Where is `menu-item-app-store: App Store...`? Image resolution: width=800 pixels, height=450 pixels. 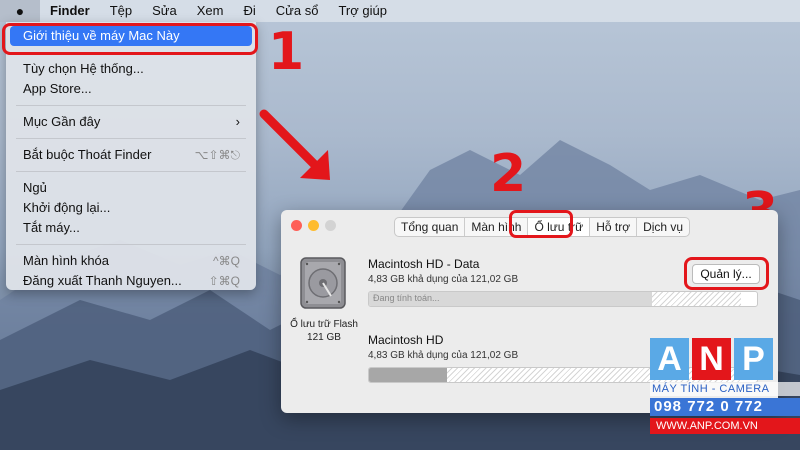 menu-item-app-store: App Store... is located at coordinates (131, 89).